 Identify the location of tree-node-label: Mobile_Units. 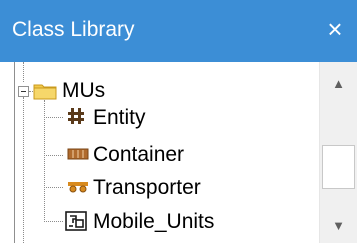
(154, 221).